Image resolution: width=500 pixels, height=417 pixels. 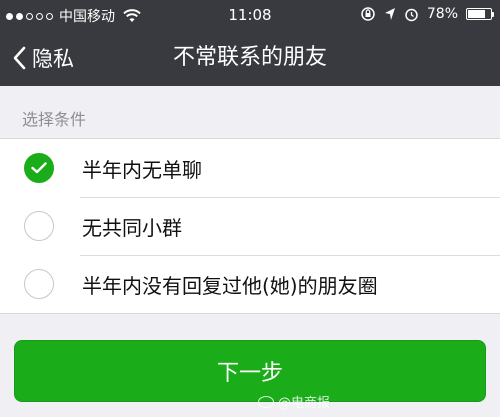 I want to click on weibo-logo-icon, so click(x=266, y=401).